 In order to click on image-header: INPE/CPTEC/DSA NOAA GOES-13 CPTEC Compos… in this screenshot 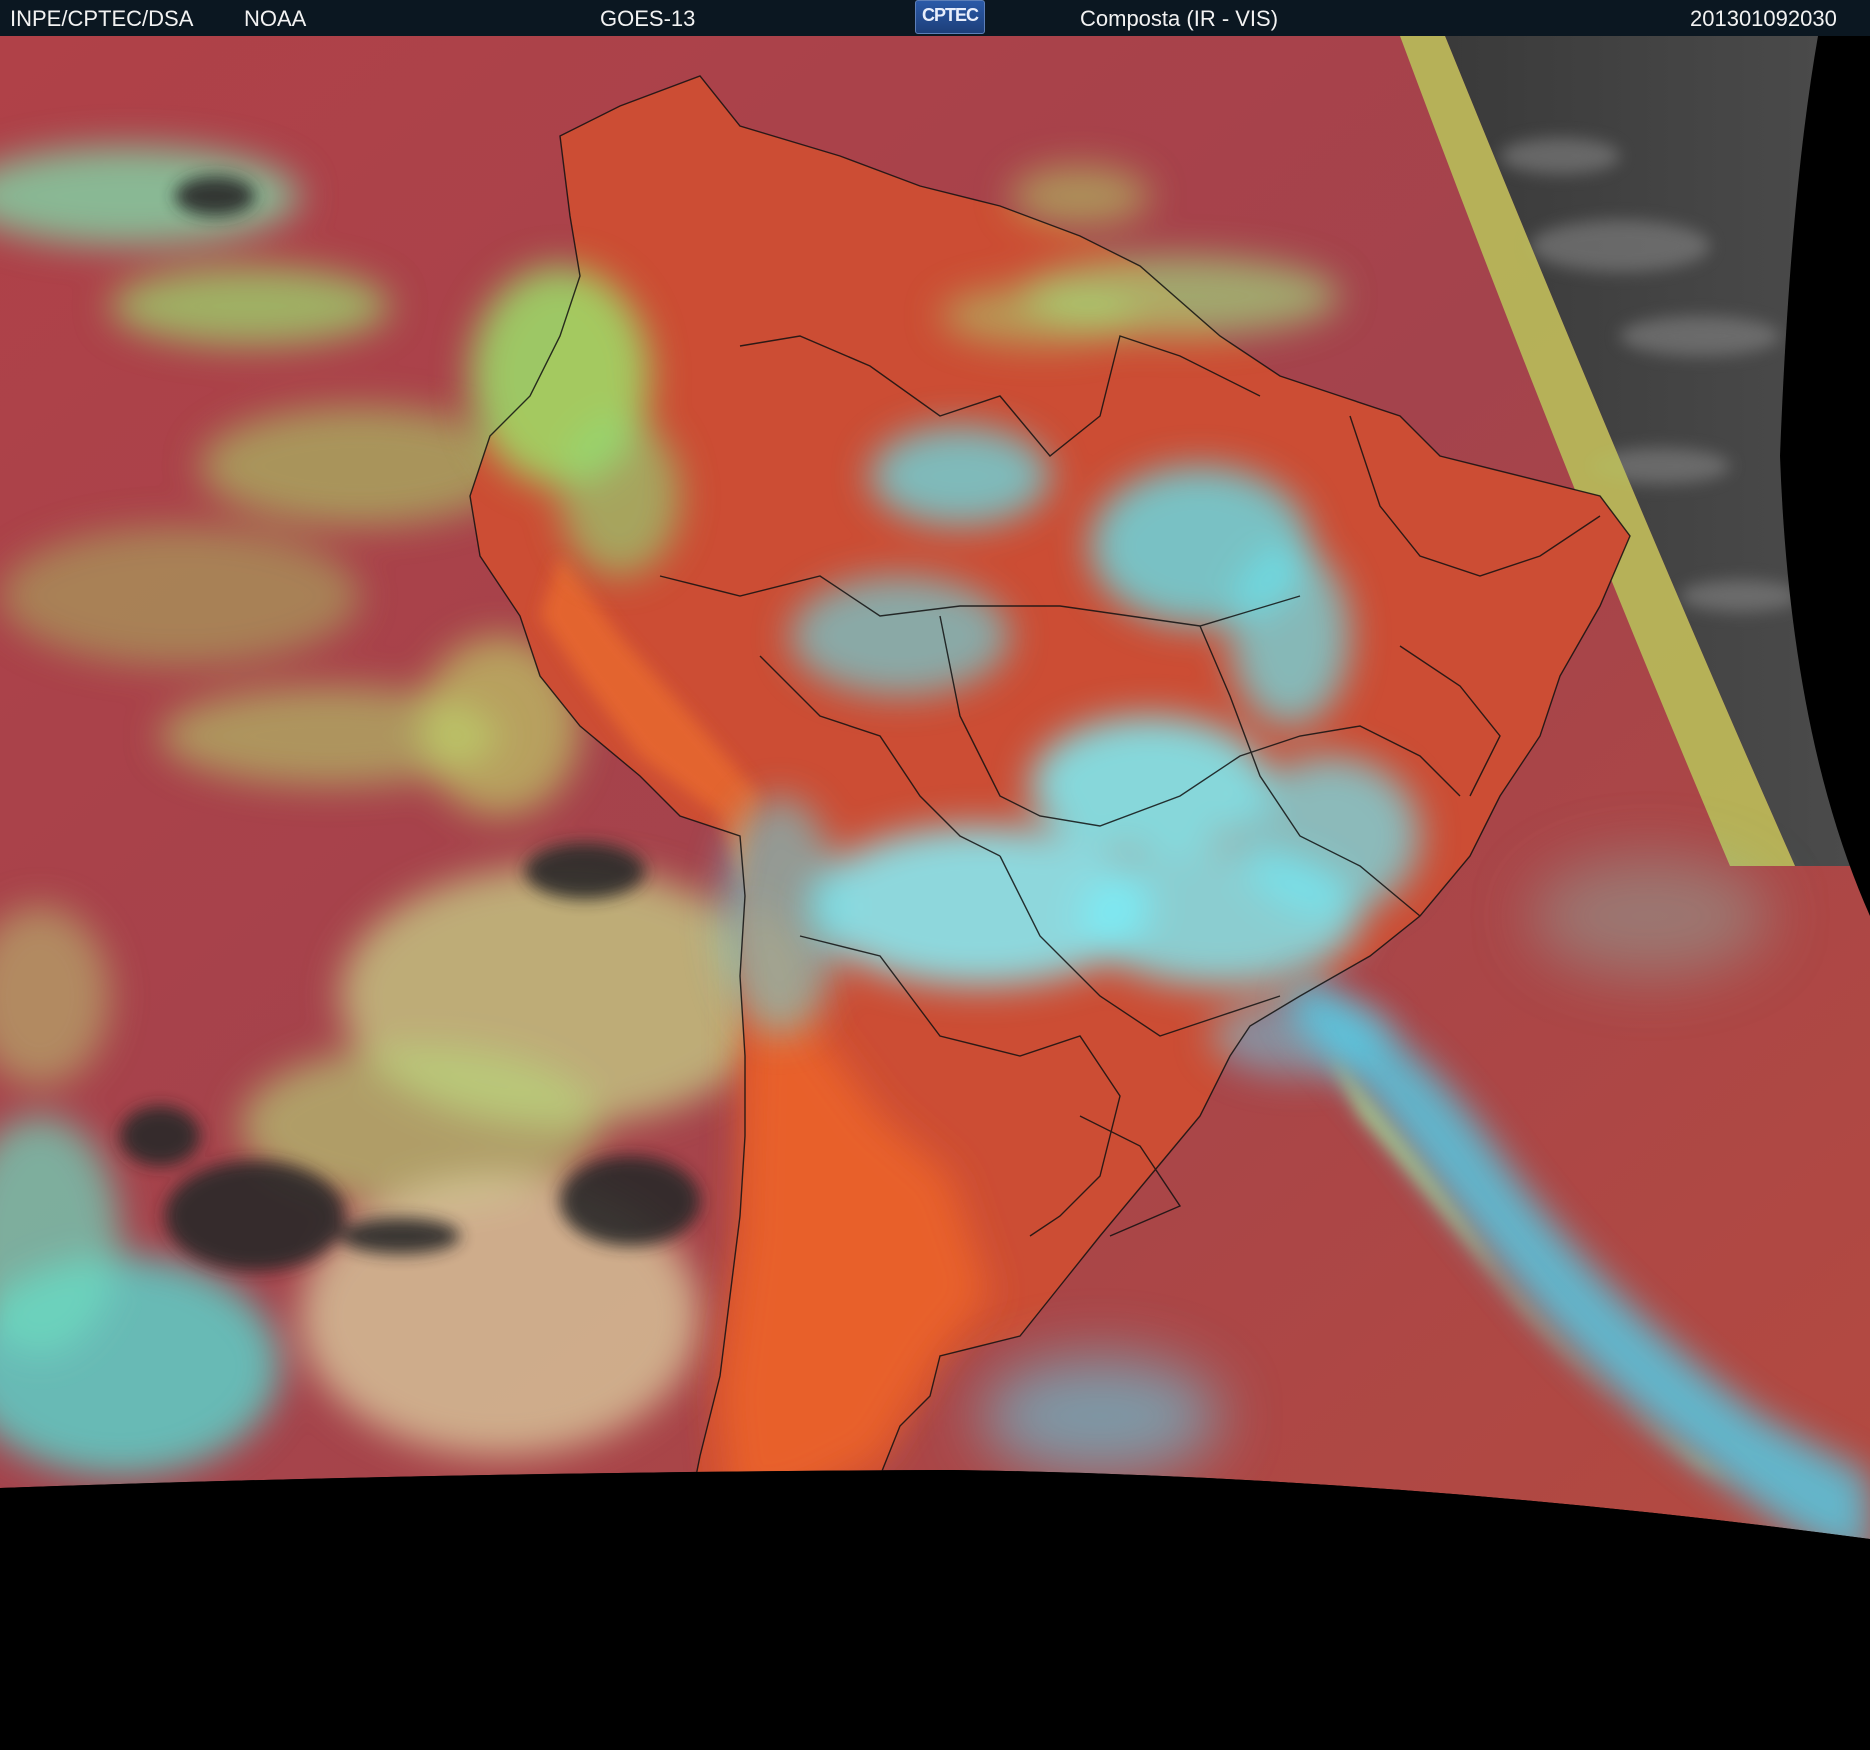, I will do `click(935, 18)`.